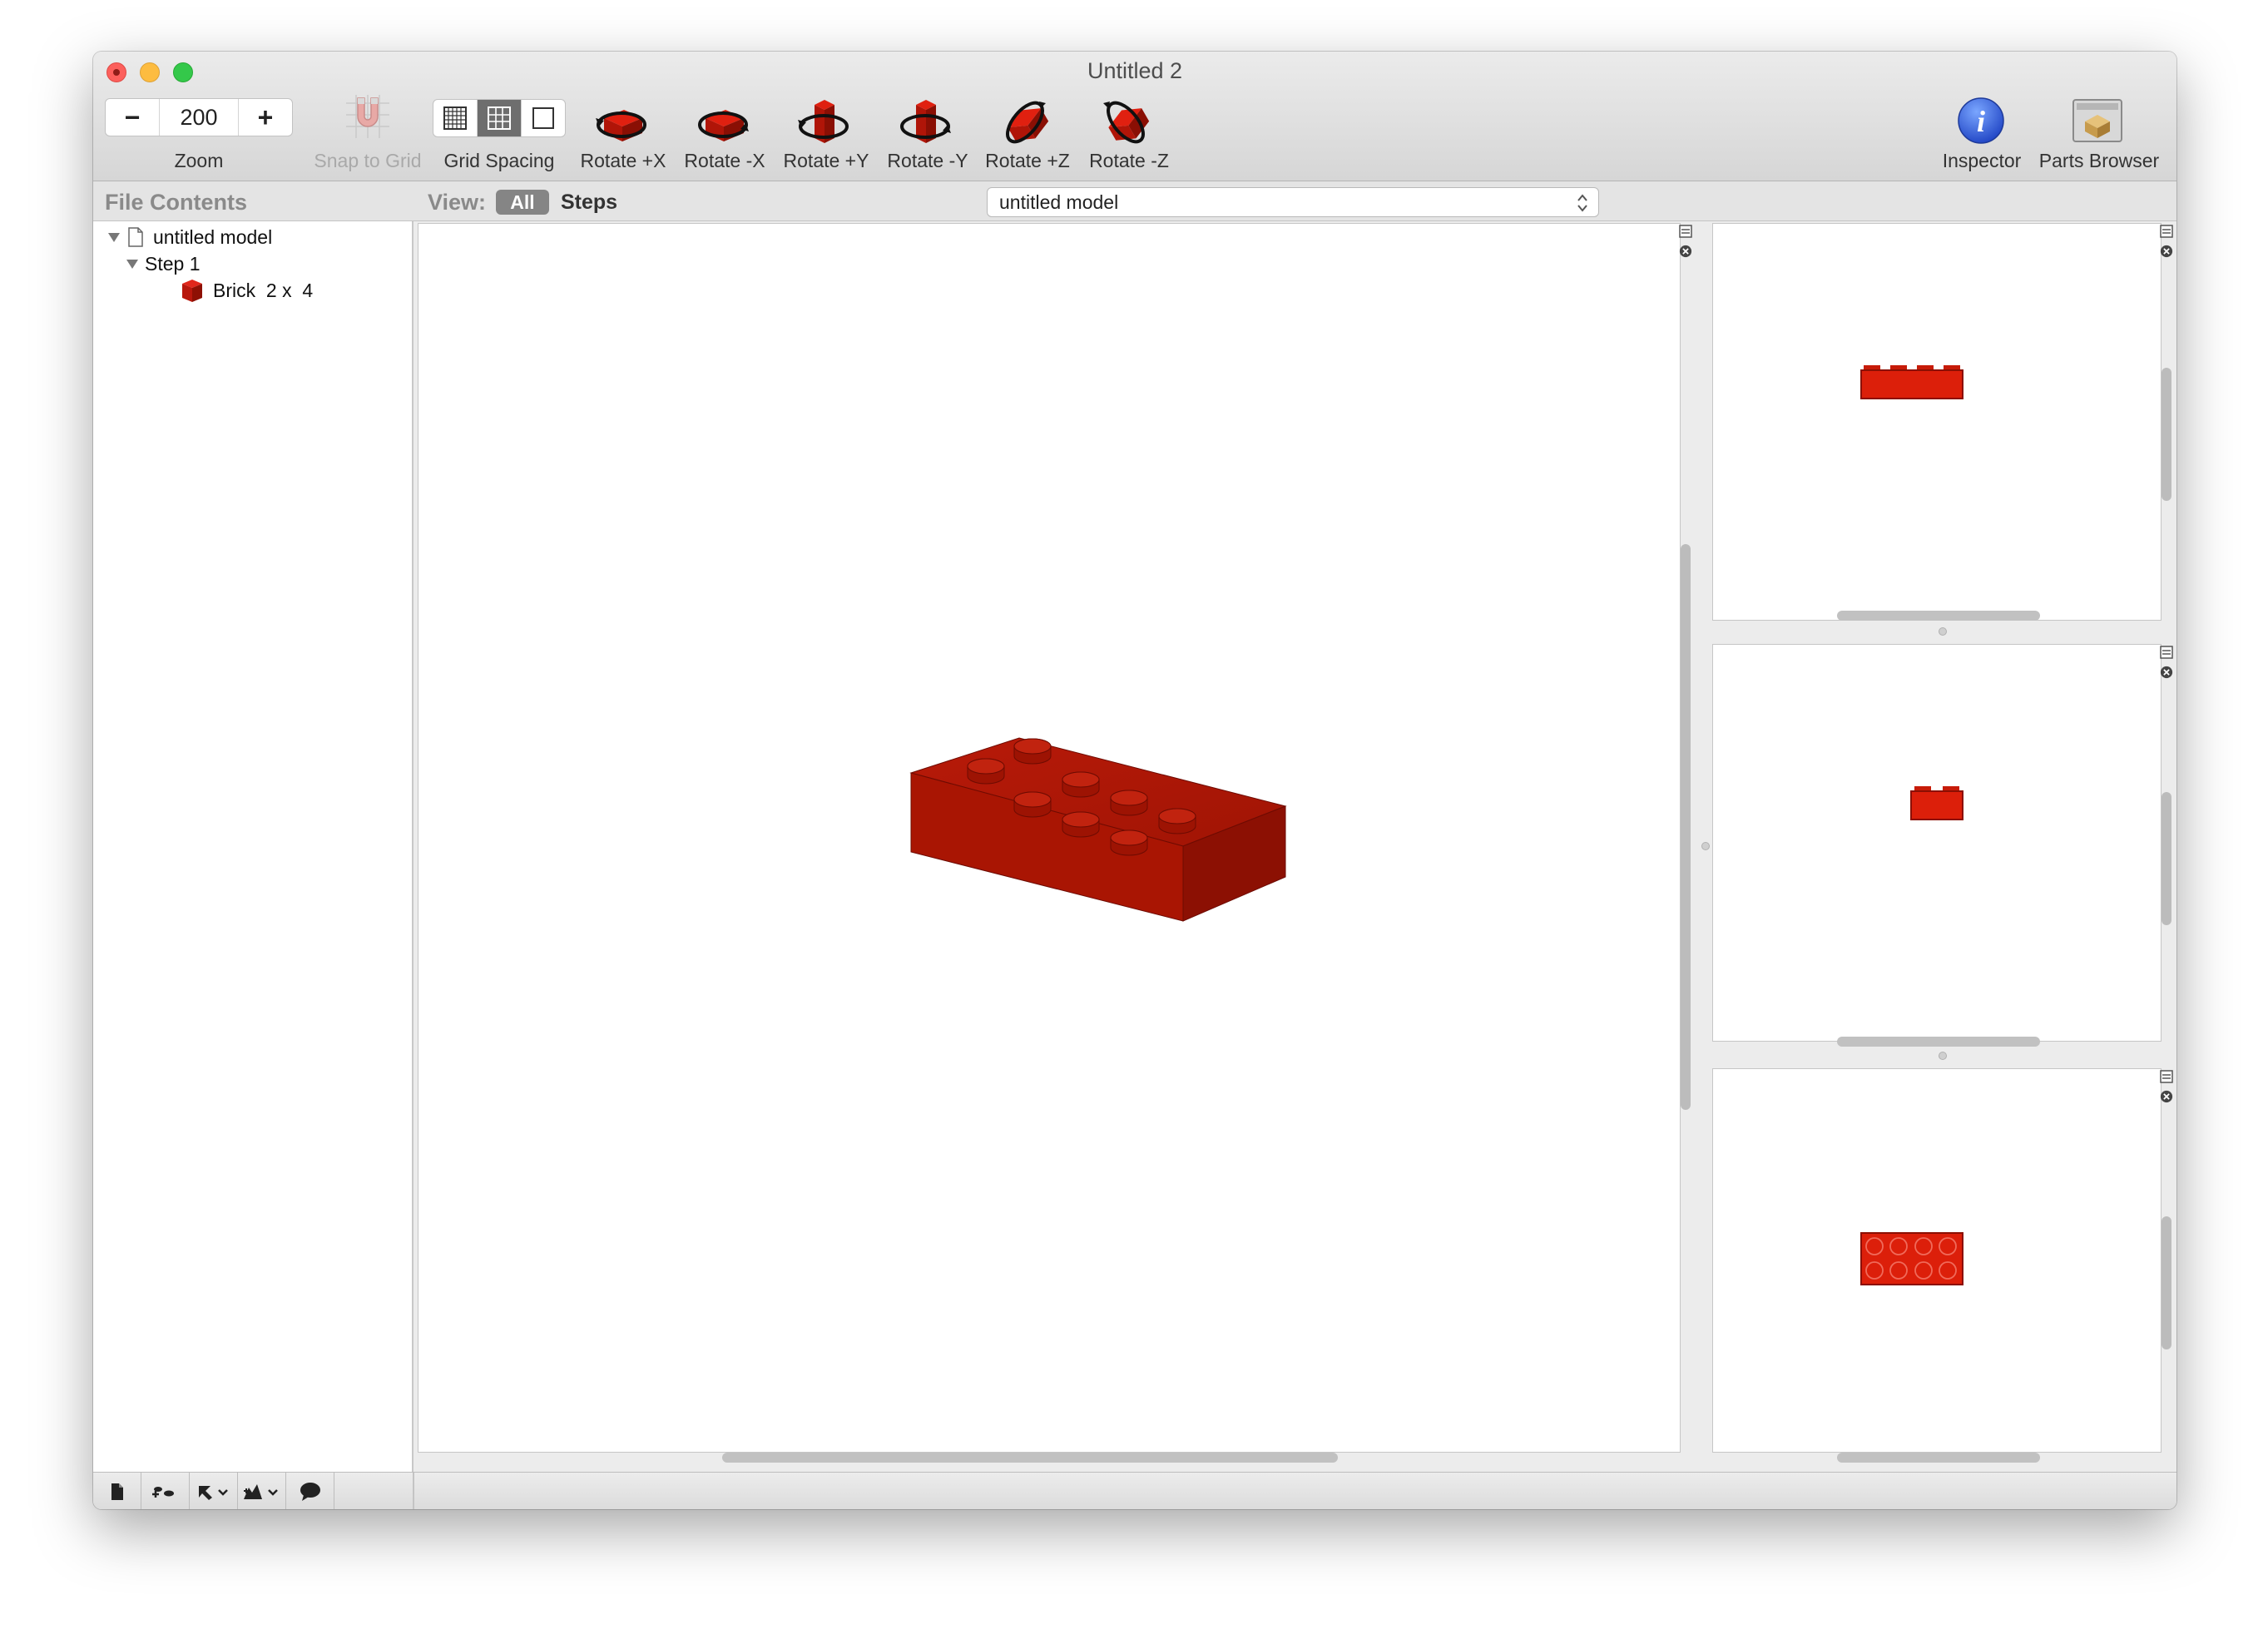 The height and width of the screenshot is (1639, 2268). What do you see at coordinates (1293, 202) in the screenshot?
I see `model-select: untitled model` at bounding box center [1293, 202].